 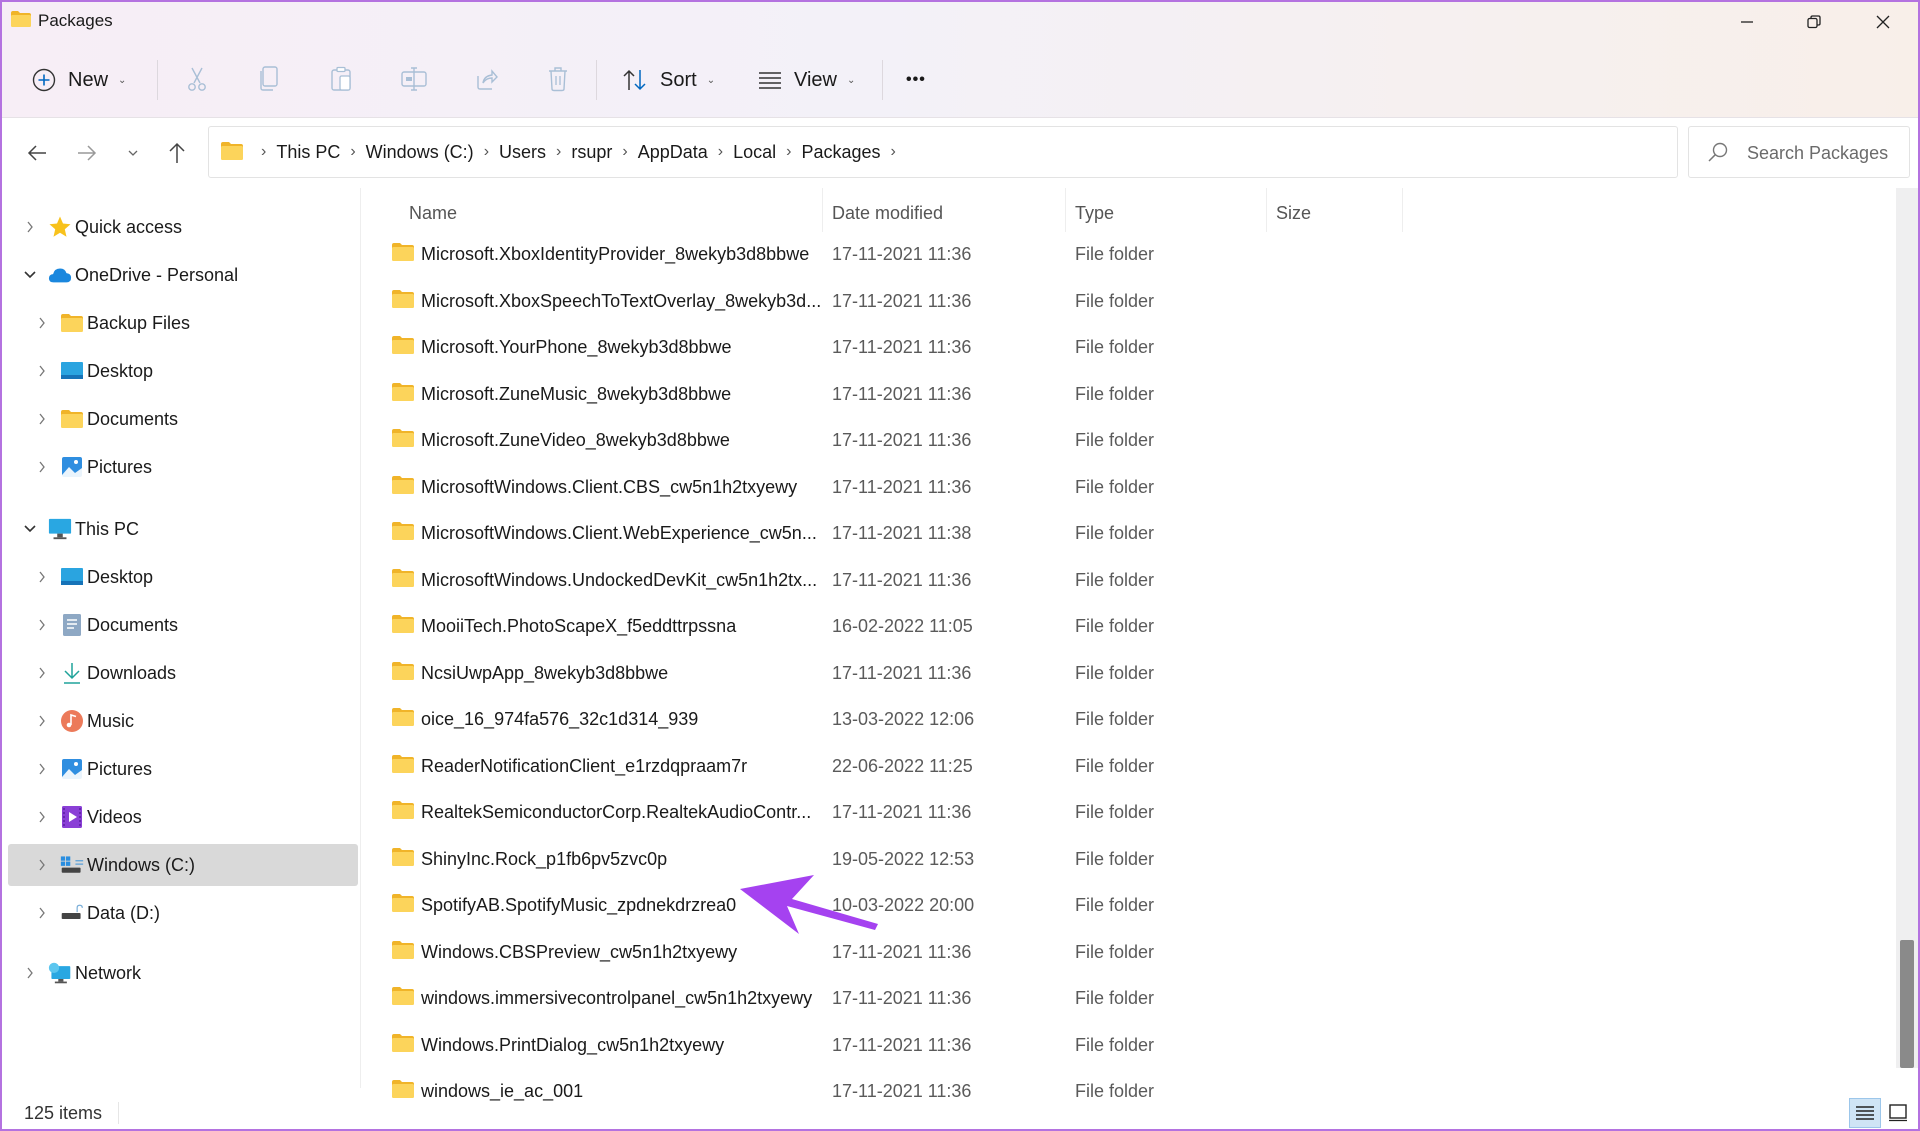 I want to click on breadcrumb-rsupr: rsupr, so click(x=591, y=152).